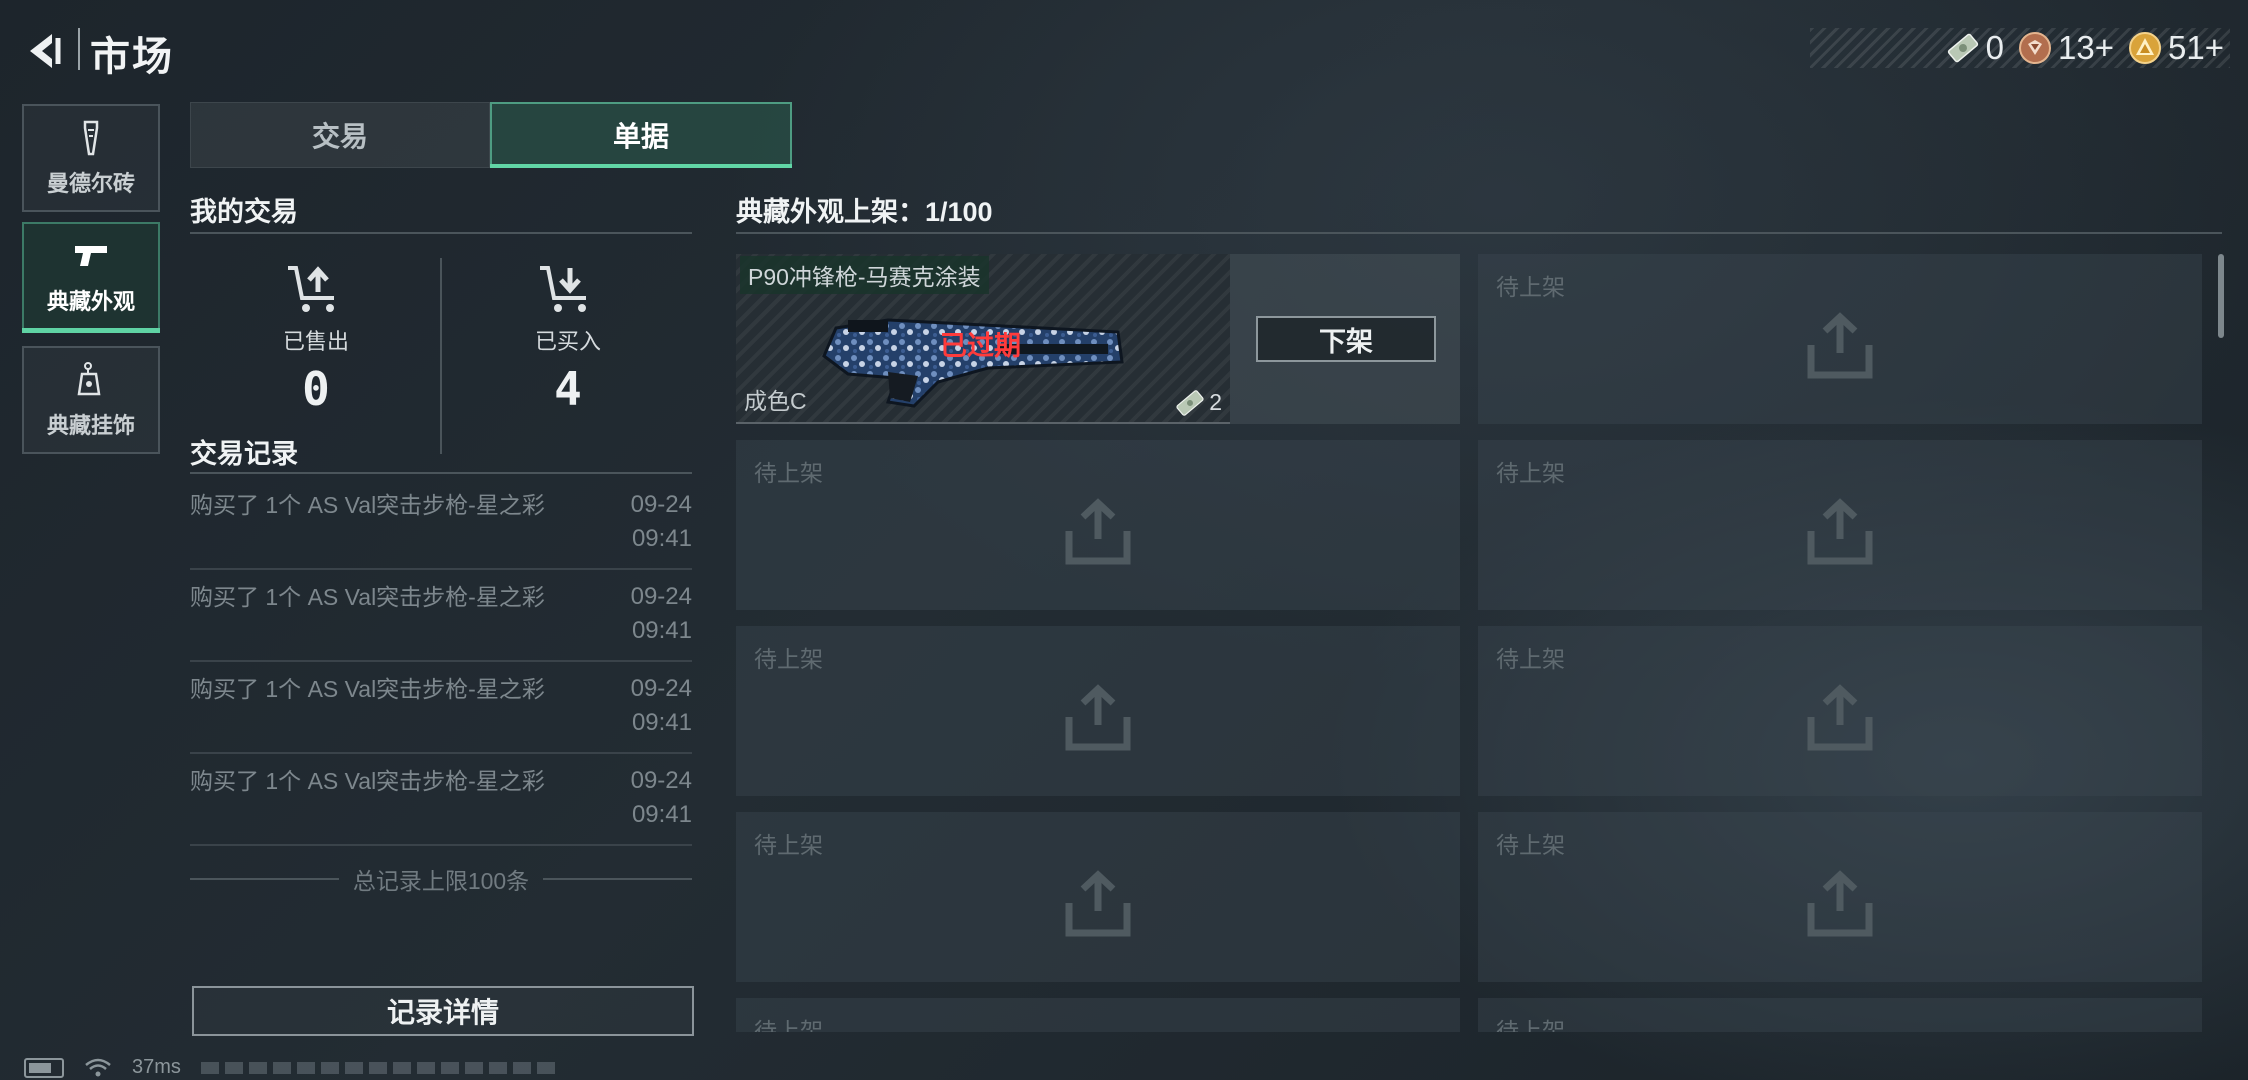 The width and height of the screenshot is (2248, 1080). What do you see at coordinates (563, 289) in the screenshot?
I see `cart-download-icon` at bounding box center [563, 289].